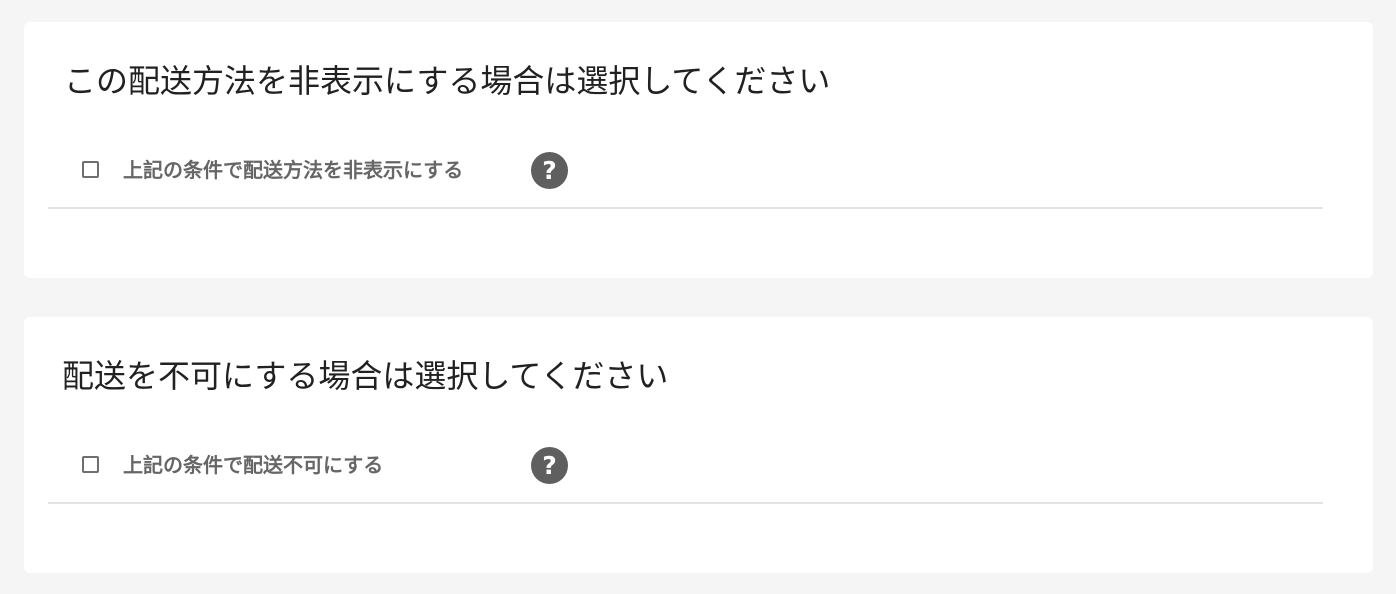 This screenshot has width=1396, height=594. Describe the element at coordinates (365, 376) in the screenshot. I see `disable-shipping-title: 配送を不可にする場合は選択してください` at that location.